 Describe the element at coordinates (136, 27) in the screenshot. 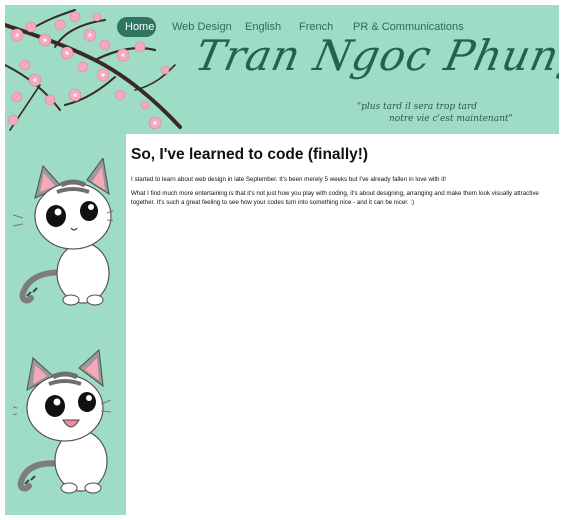

I see `nav-item-home: Home` at that location.